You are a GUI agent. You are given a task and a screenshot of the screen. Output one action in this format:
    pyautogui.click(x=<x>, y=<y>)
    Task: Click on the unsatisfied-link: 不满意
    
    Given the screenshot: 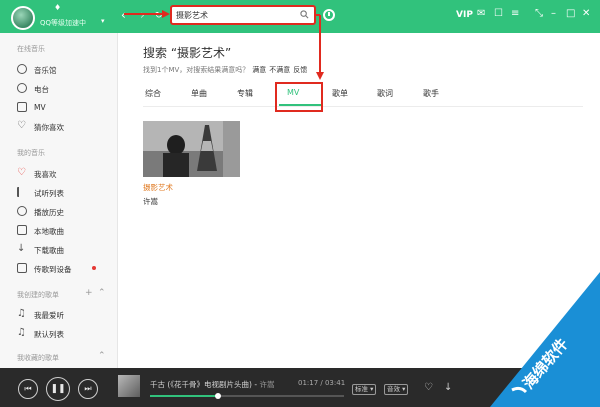 What is the action you would take?
    pyautogui.click(x=279, y=70)
    